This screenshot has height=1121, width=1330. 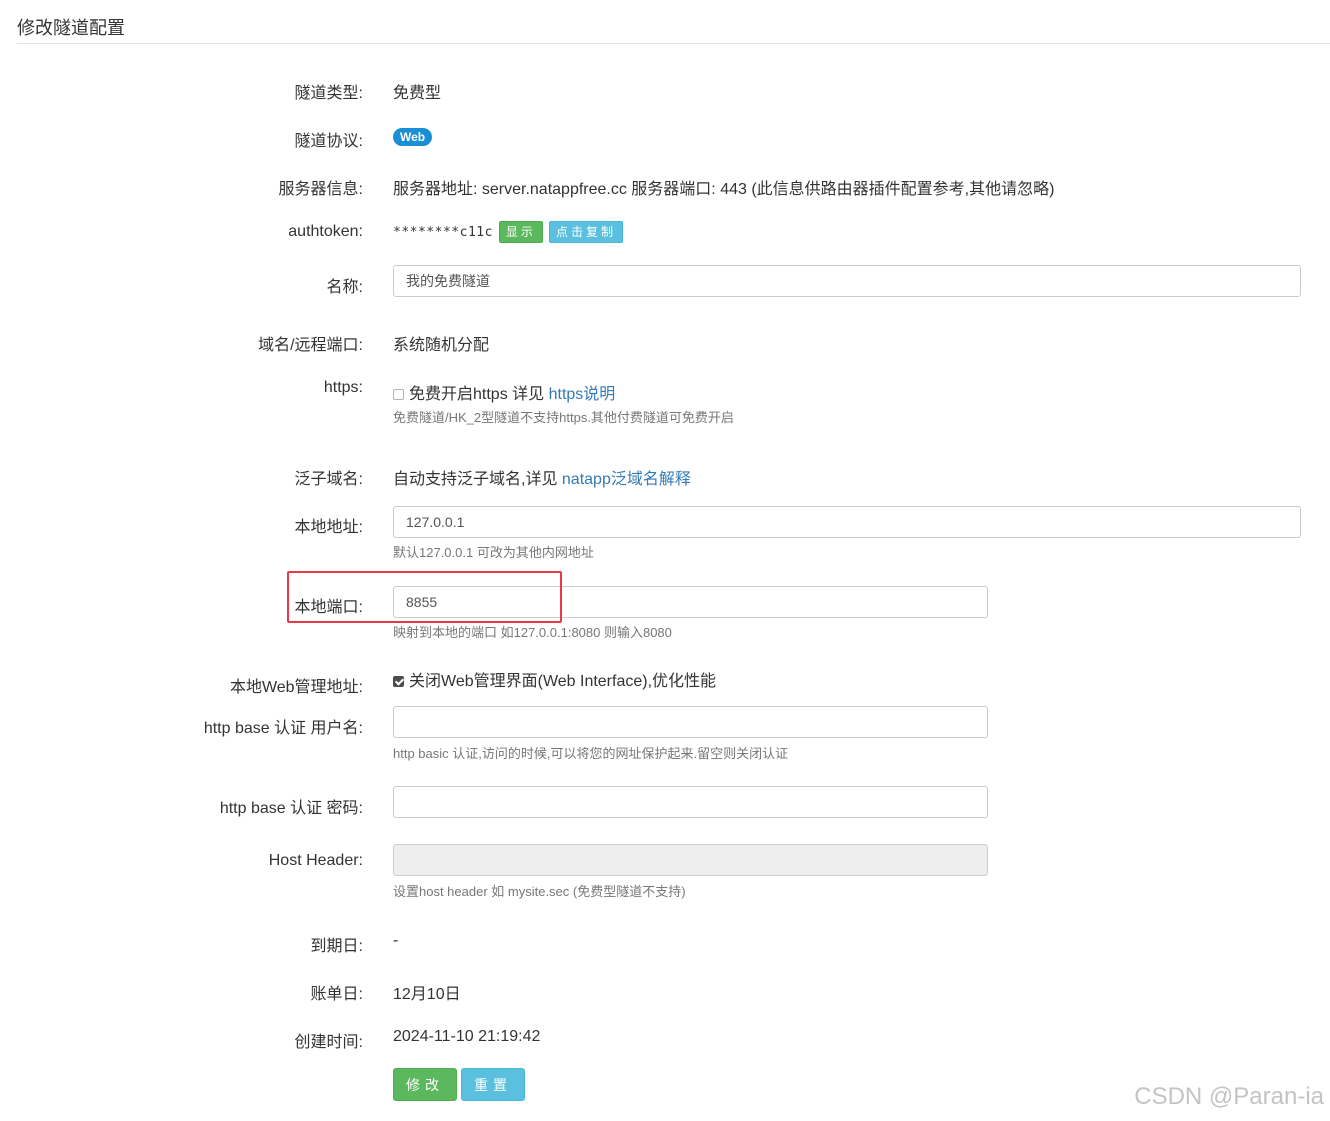 I want to click on expire-value: -, so click(x=396, y=940).